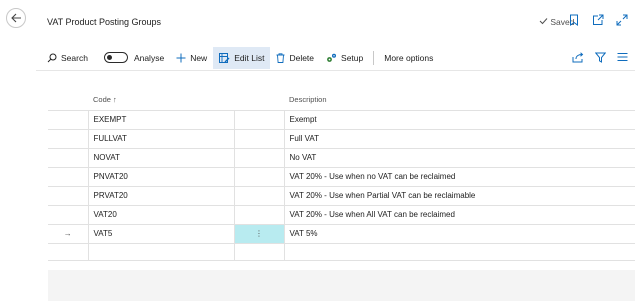  I want to click on code-cell: VAT20, so click(161, 214).